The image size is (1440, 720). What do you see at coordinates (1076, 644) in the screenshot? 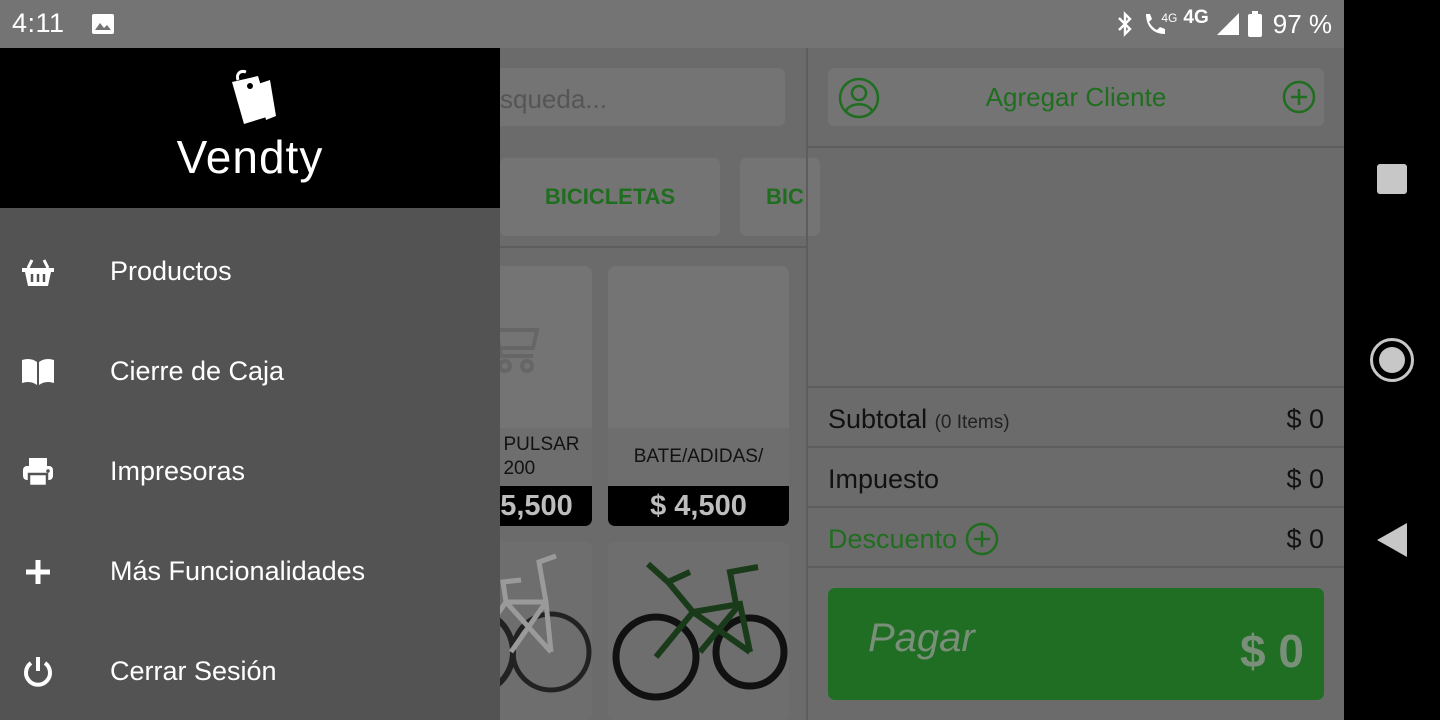
I see `pay-button: Pagar $ 0` at bounding box center [1076, 644].